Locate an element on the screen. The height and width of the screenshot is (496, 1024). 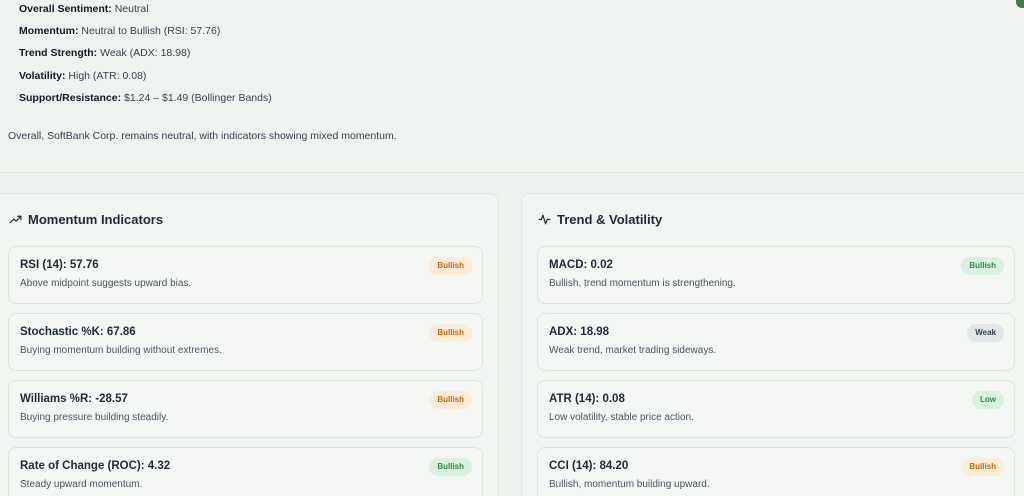
indicator-name: ATR (14): 0.08 is located at coordinates (587, 399).